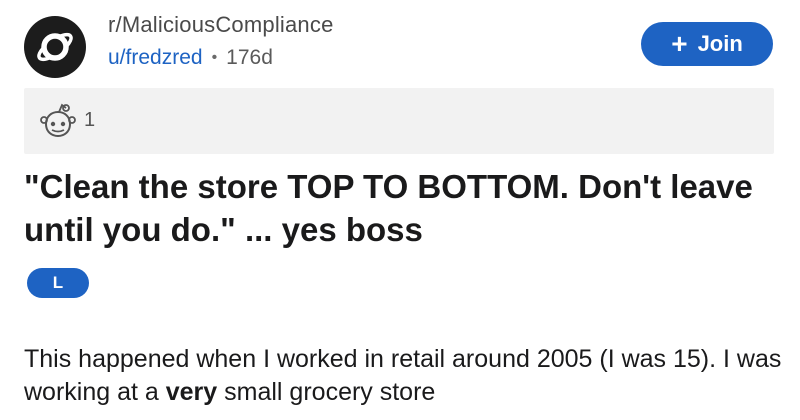 Image resolution: width=800 pixels, height=420 pixels. I want to click on join-label: Join, so click(720, 43).